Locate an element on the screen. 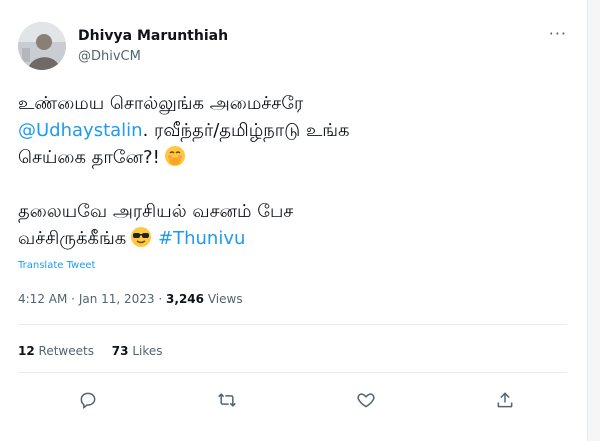  smiling-face-with-sunglasses-icon is located at coordinates (141, 237).